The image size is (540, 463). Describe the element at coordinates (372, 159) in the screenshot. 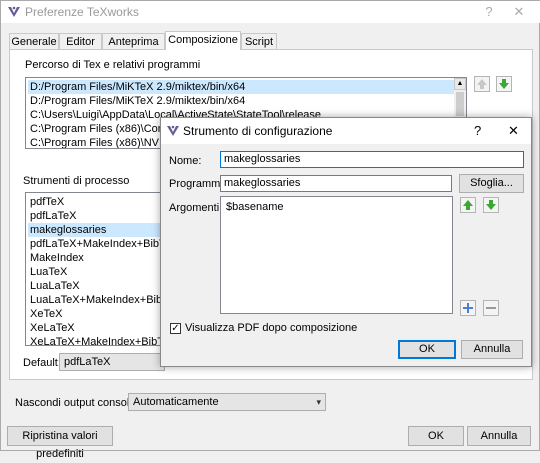

I see `name-input: makeglossaries` at that location.